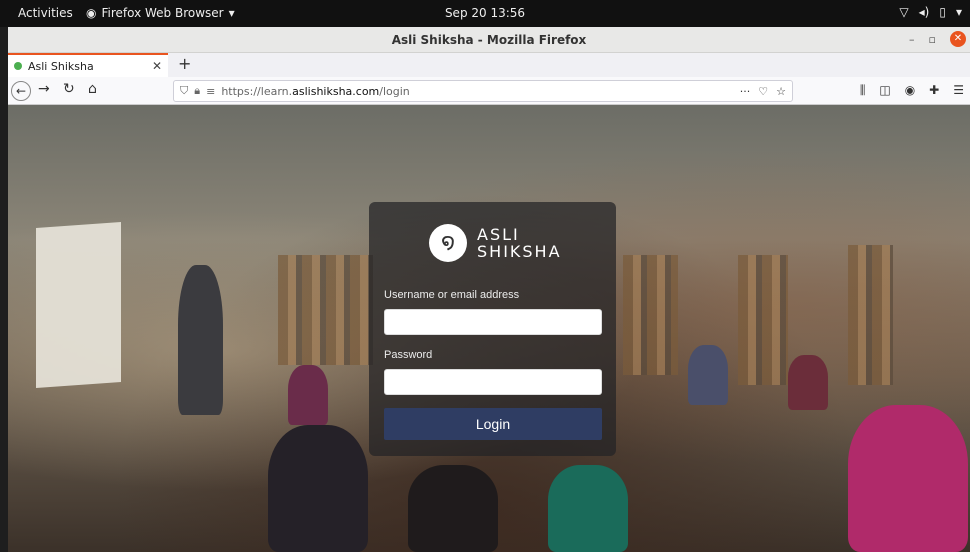  Describe the element at coordinates (493, 322) in the screenshot. I see `username-input` at that location.